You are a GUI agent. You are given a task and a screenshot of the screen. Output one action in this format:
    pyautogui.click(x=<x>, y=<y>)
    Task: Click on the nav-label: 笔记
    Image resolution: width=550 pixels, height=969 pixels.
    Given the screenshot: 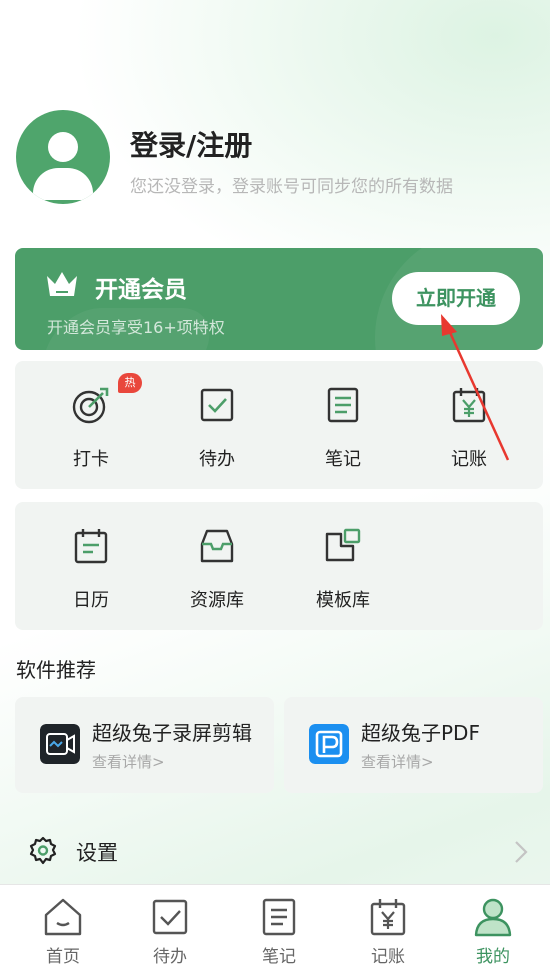 What is the action you would take?
    pyautogui.click(x=279, y=957)
    